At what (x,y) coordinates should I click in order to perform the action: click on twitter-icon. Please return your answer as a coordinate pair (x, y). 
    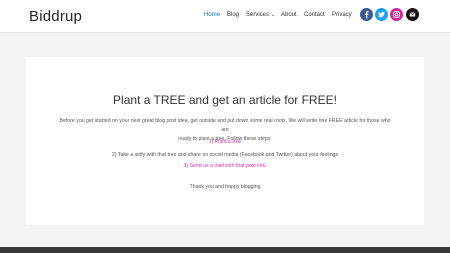
    Looking at the image, I should click on (381, 14).